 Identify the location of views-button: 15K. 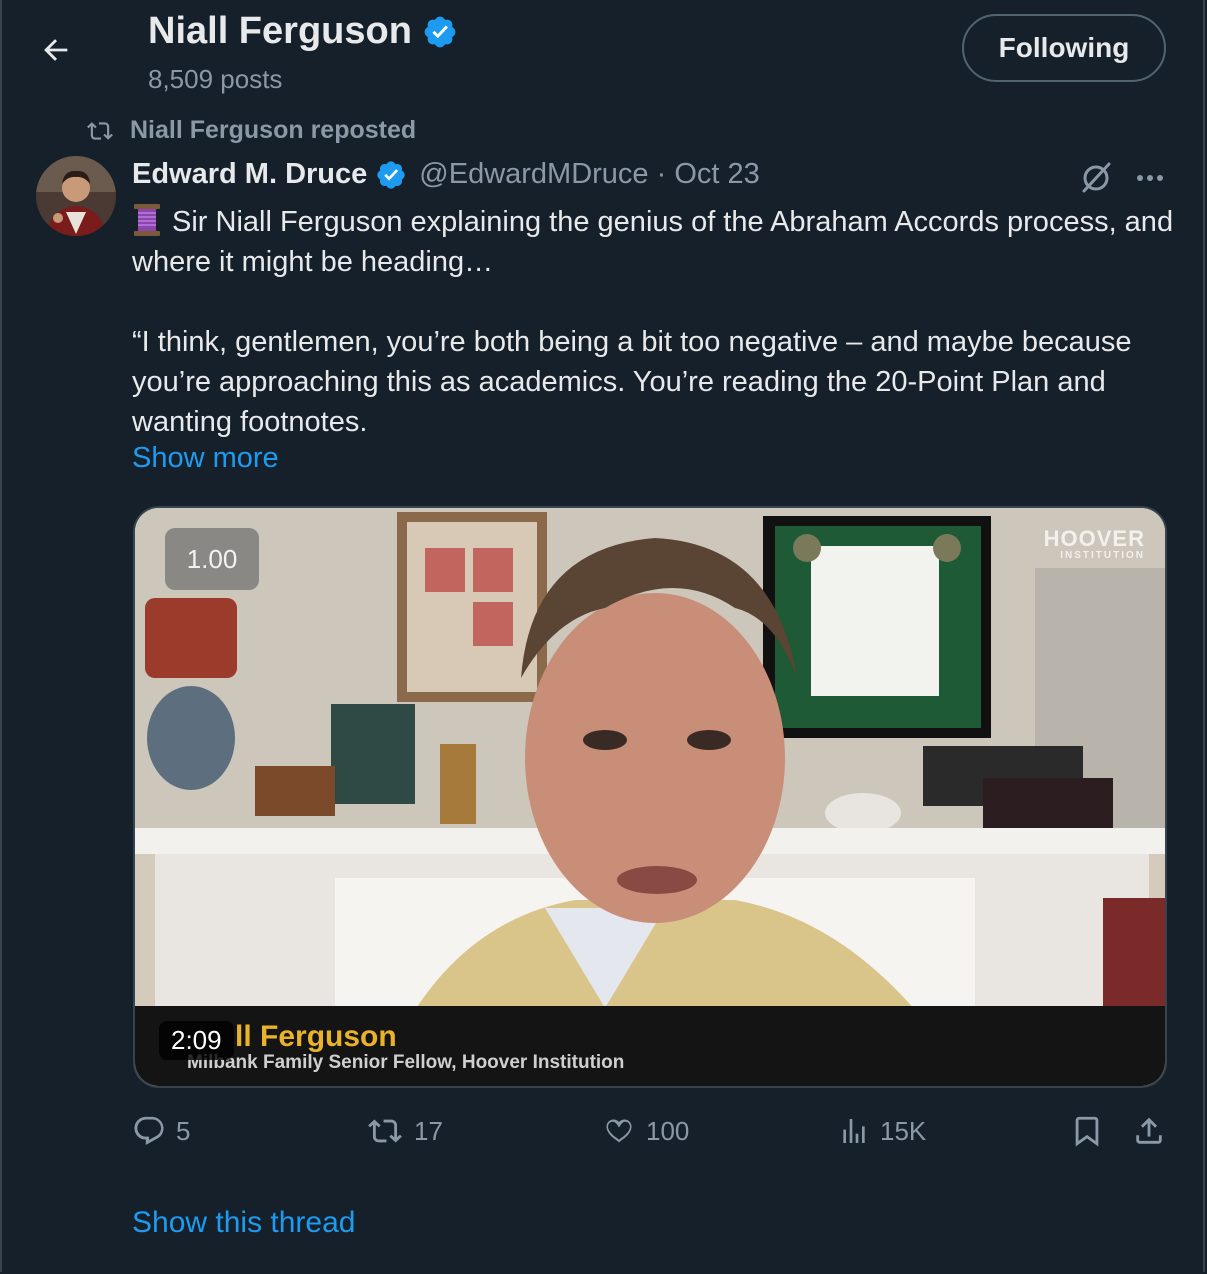
(882, 1131).